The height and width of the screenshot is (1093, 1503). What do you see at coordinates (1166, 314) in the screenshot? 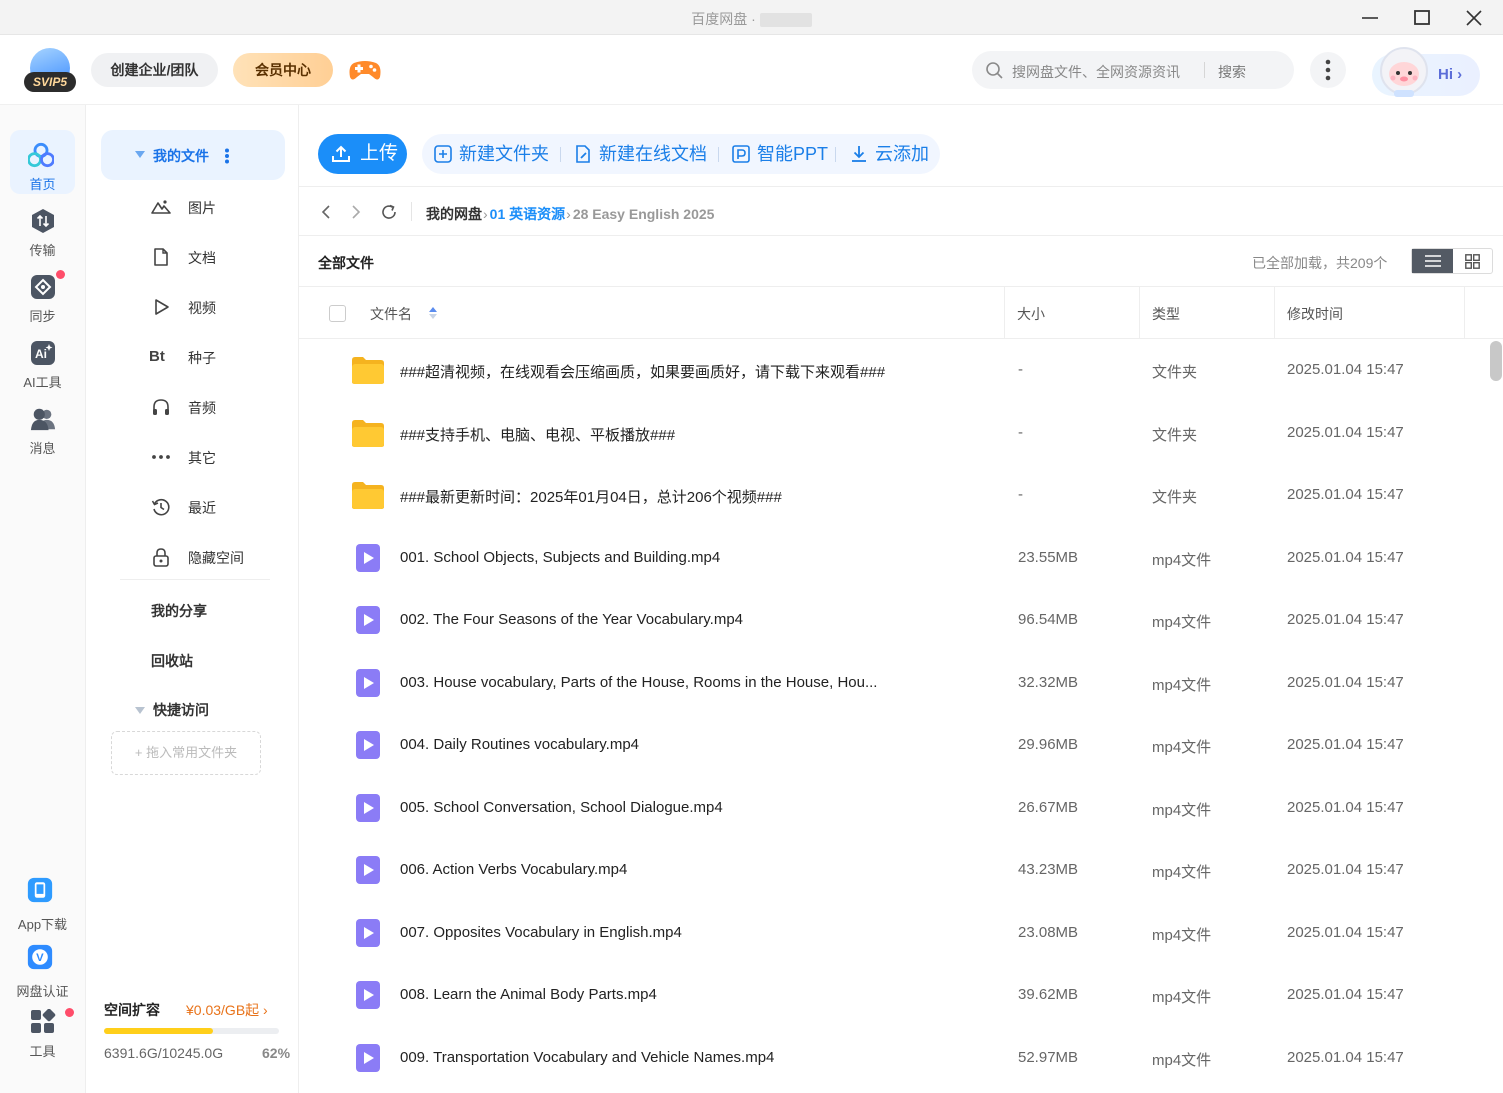
I see `column-type: 类型` at bounding box center [1166, 314].